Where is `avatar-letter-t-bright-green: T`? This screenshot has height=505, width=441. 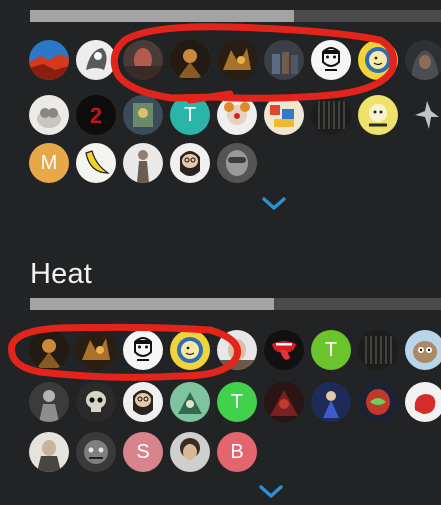 avatar-letter-t-bright-green: T is located at coordinates (237, 402).